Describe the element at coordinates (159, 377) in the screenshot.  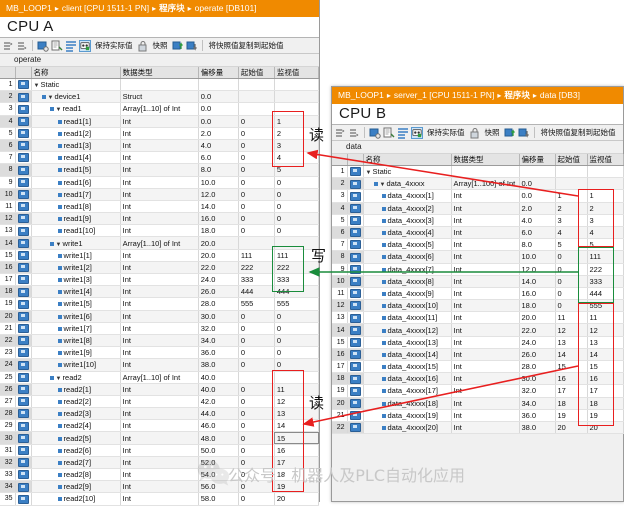
I see `cell-datatype: Array[1..10] of Int` at that location.